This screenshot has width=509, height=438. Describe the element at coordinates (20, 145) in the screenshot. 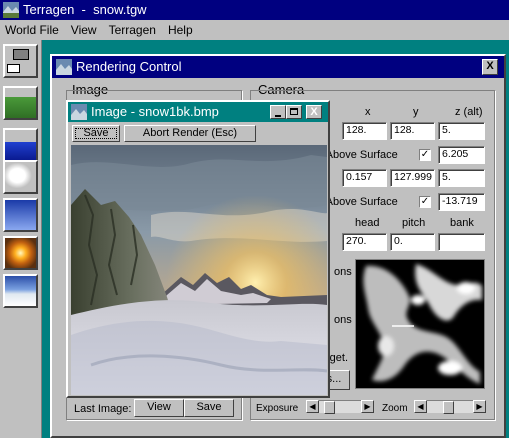

I see `water-tool-icon` at that location.